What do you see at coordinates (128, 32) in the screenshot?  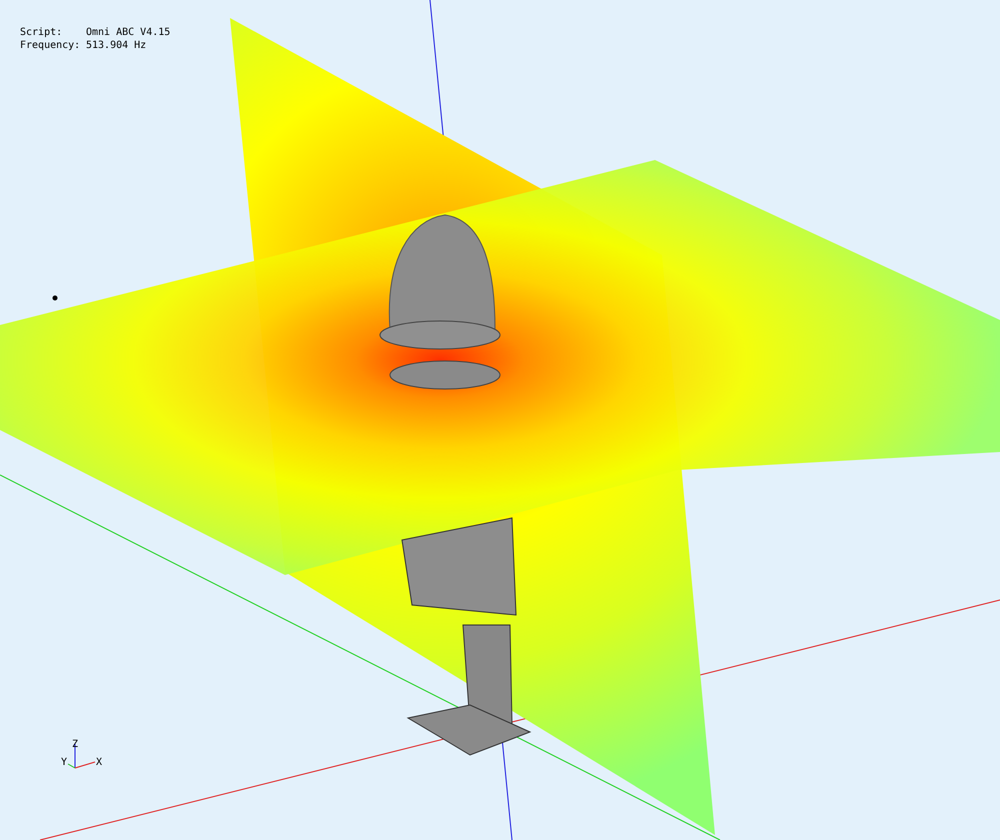 I see `info-value: Omni ABC V4.15` at bounding box center [128, 32].